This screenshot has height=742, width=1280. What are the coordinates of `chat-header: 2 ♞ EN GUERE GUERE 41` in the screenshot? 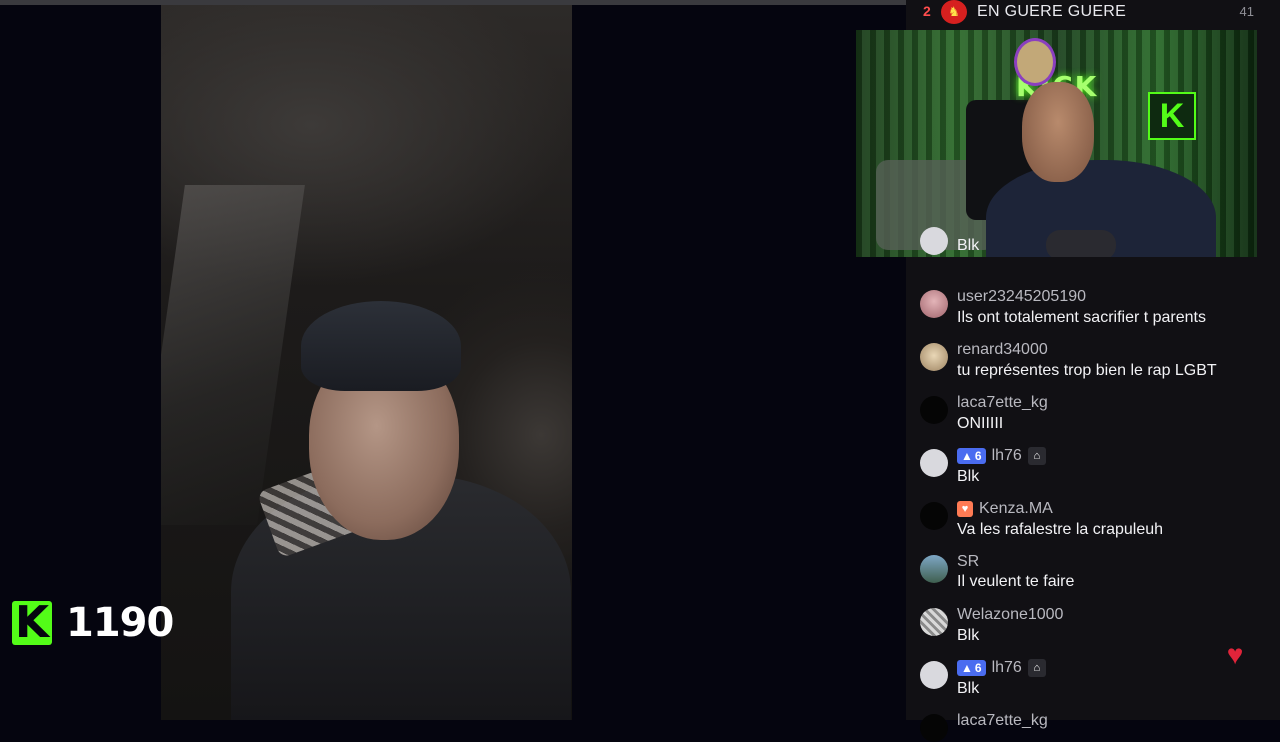 It's located at (1093, 13).